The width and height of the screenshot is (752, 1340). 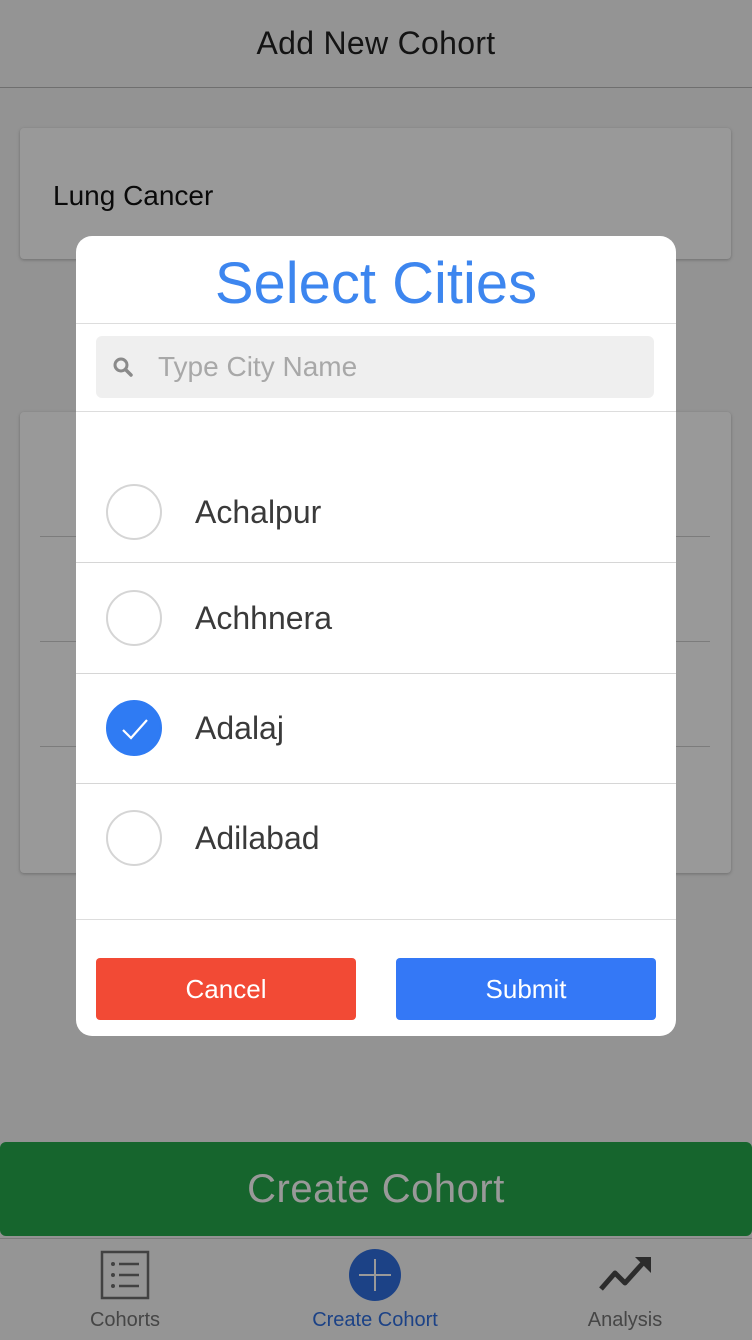 What do you see at coordinates (376, 283) in the screenshot?
I see `dialog-title: Select Cities` at bounding box center [376, 283].